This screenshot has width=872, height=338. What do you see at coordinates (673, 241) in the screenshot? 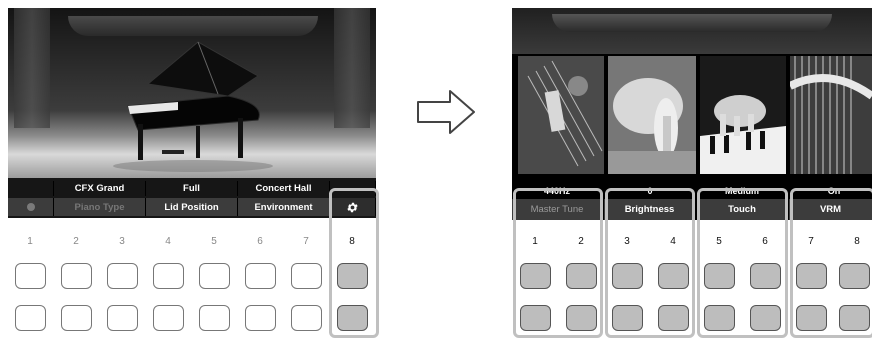
I see `right-button-number-4: 4` at bounding box center [673, 241].